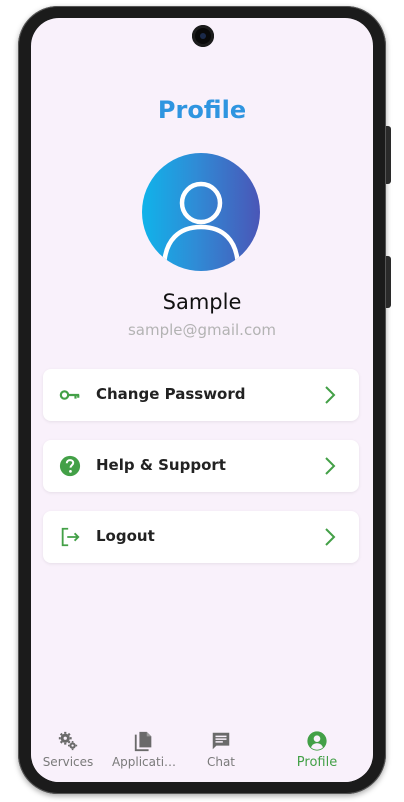 The height and width of the screenshot is (802, 404). I want to click on chat-icon, so click(221, 741).